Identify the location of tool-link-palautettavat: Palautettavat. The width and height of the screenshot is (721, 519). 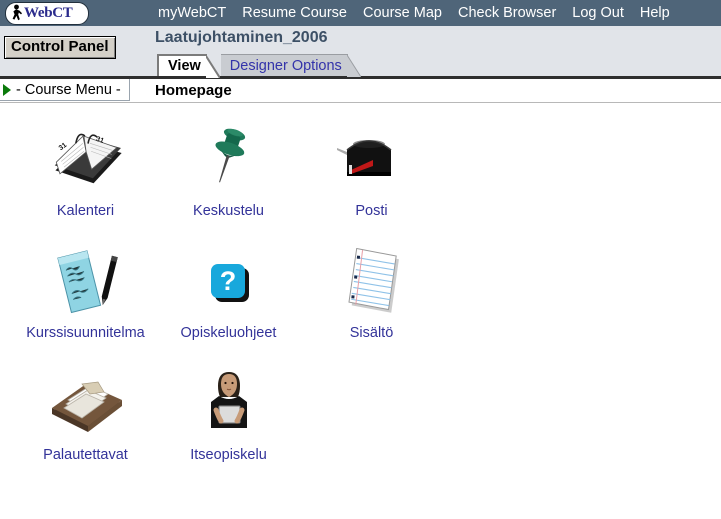
(85, 413).